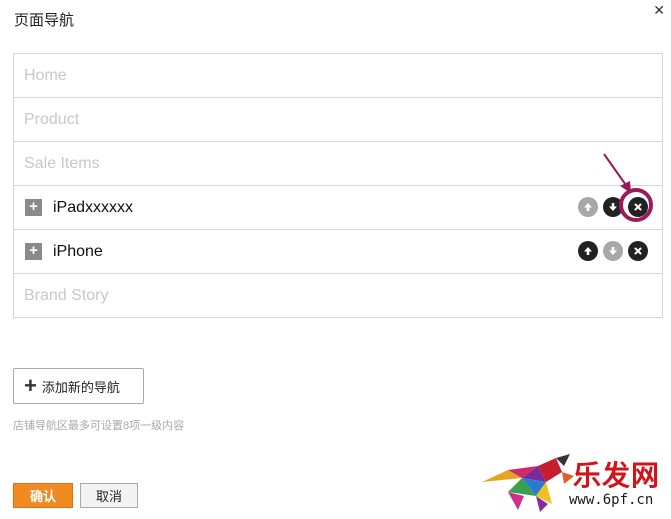 This screenshot has width=671, height=519. Describe the element at coordinates (44, 20) in the screenshot. I see `dialog-title: 页面导航` at that location.